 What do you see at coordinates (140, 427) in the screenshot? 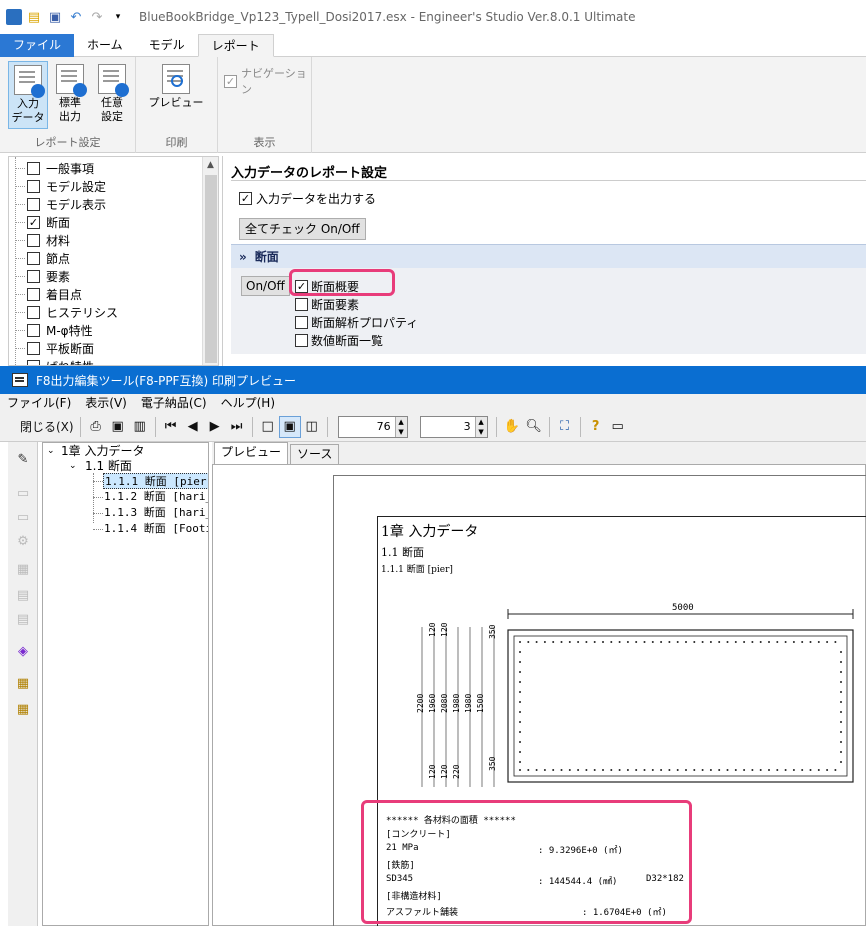
I see `export-icon: ▥` at bounding box center [140, 427].